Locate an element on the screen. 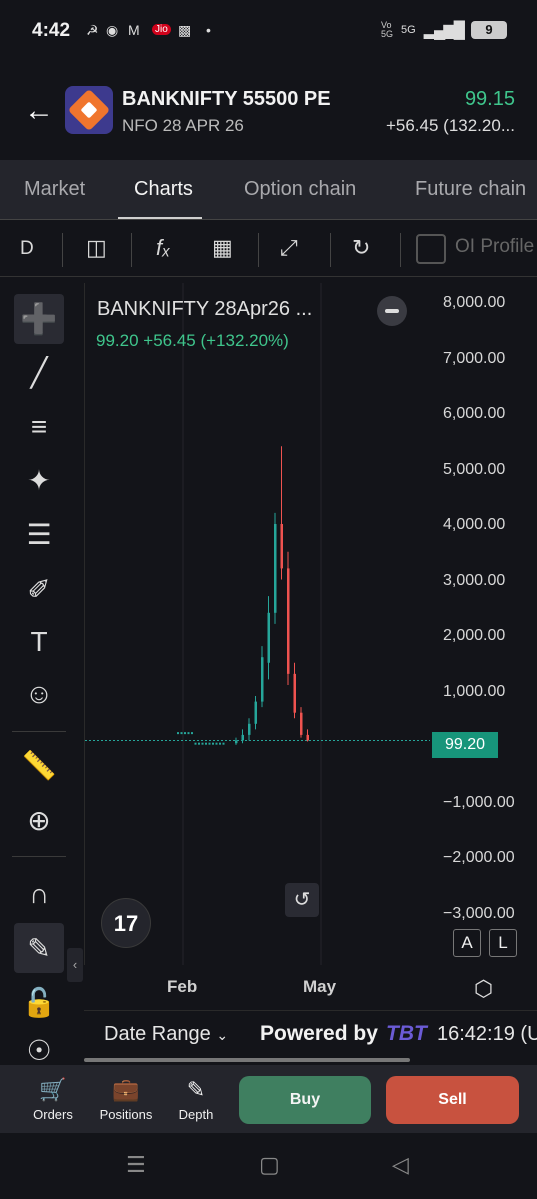 The height and width of the screenshot is (1199, 537). instrument-expiry: NFO 28 APR 26 is located at coordinates (183, 125).